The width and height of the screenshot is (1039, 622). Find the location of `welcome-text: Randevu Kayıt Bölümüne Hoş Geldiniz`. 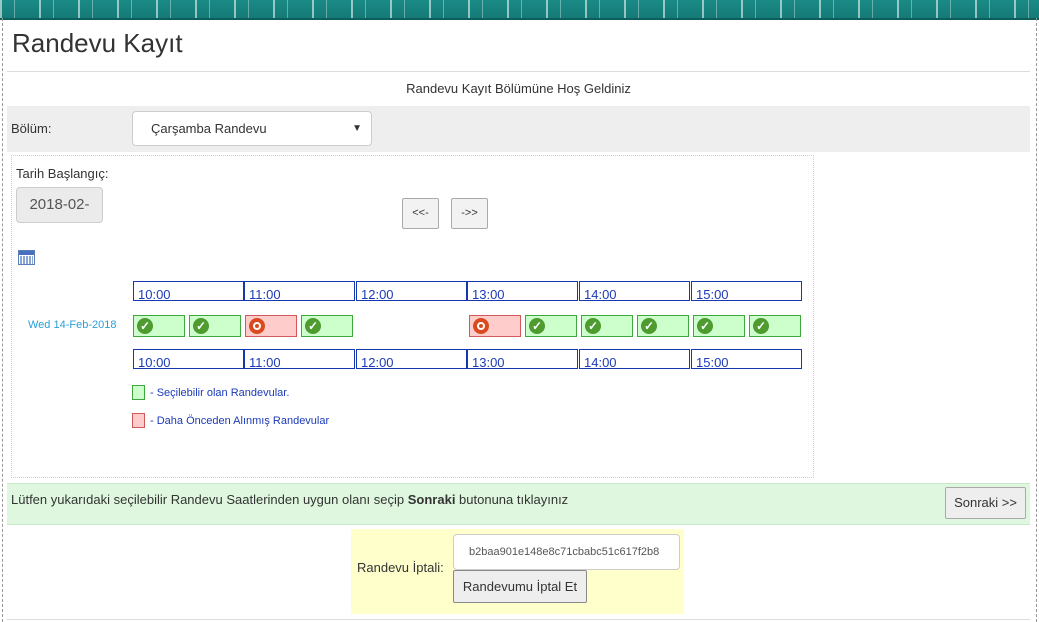

welcome-text: Randevu Kayıt Bölümüne Hoş Geldiniz is located at coordinates (518, 88).